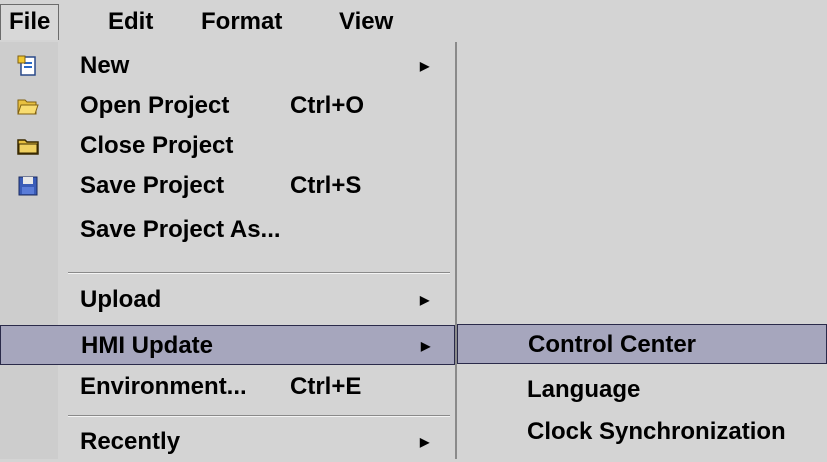 The image size is (827, 462). What do you see at coordinates (584, 389) in the screenshot?
I see `submenu-item-label: Language` at bounding box center [584, 389].